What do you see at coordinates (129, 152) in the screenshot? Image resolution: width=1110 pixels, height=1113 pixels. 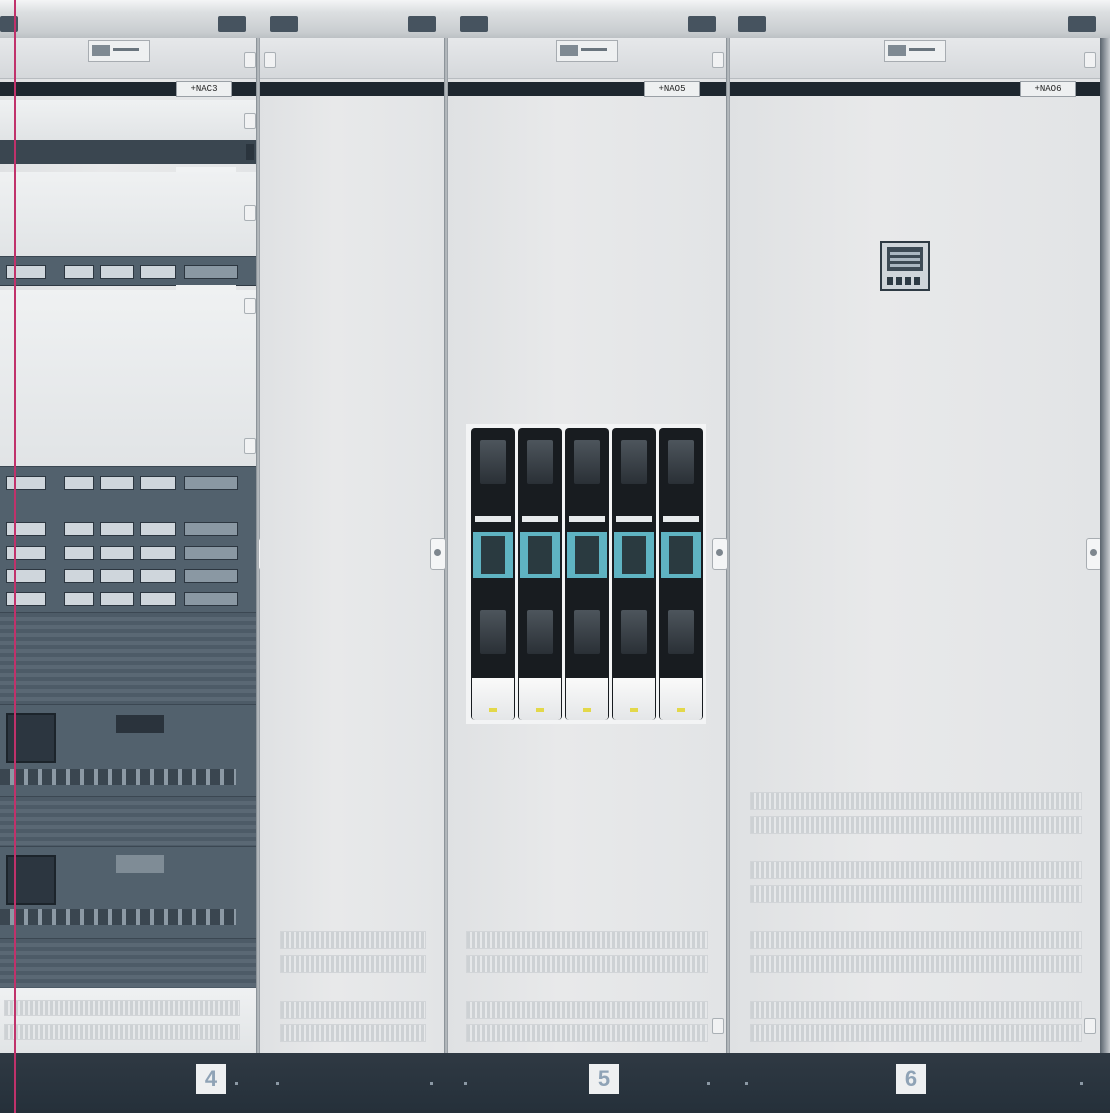 I see `drawer-handle-bar` at bounding box center [129, 152].